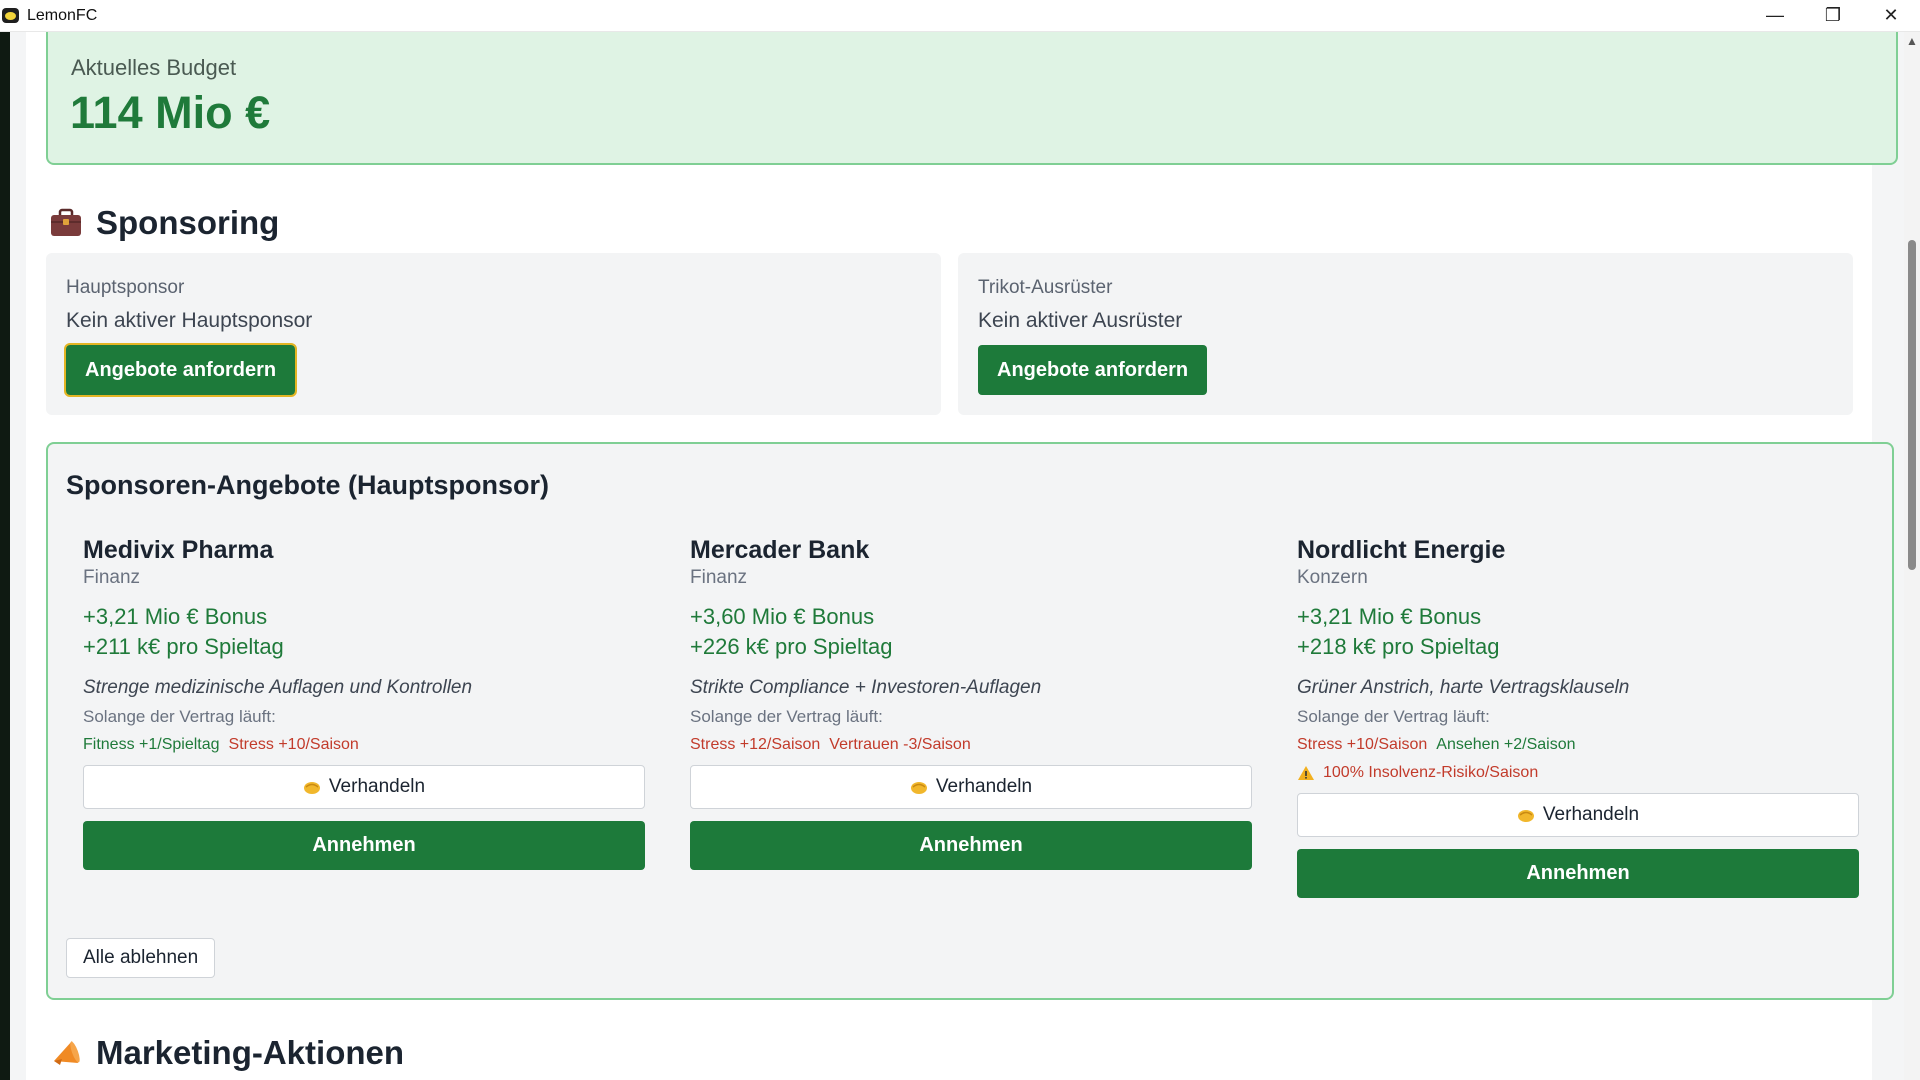  Describe the element at coordinates (180, 370) in the screenshot. I see `request-main-sponsor-offers-button: Angebote anfordern` at that location.